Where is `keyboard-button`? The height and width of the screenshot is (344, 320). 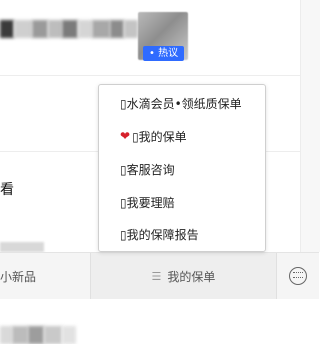
keyboard-button is located at coordinates (297, 276).